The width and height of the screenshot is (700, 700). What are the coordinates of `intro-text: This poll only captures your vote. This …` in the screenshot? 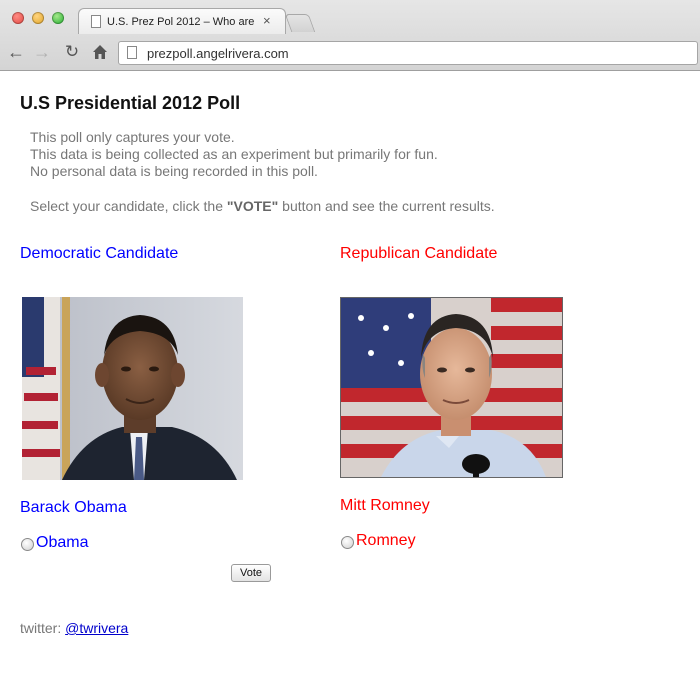 It's located at (234, 154).